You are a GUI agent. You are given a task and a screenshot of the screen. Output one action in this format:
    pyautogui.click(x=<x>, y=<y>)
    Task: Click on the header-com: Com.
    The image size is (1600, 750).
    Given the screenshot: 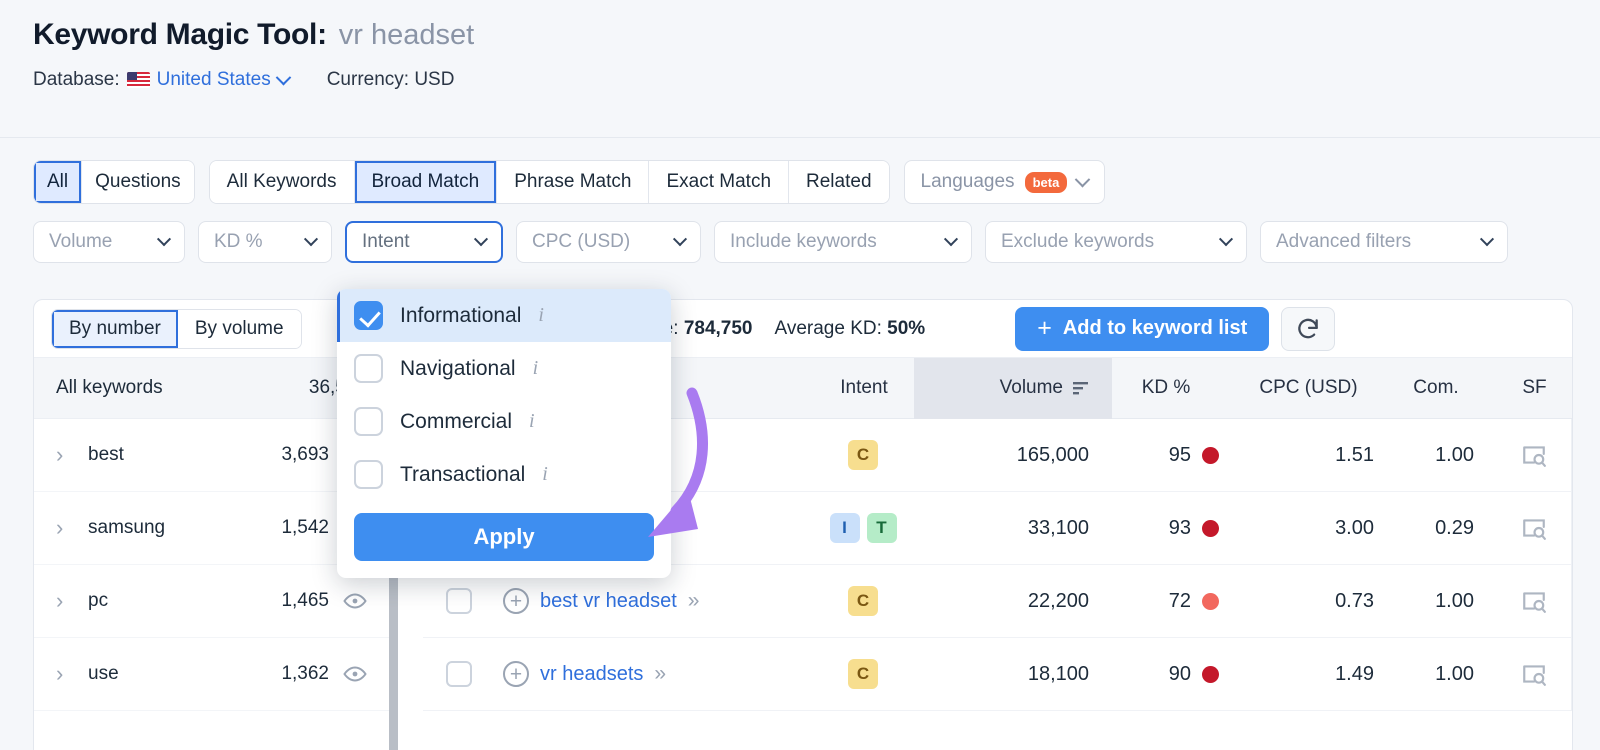 What is the action you would take?
    pyautogui.click(x=1447, y=388)
    